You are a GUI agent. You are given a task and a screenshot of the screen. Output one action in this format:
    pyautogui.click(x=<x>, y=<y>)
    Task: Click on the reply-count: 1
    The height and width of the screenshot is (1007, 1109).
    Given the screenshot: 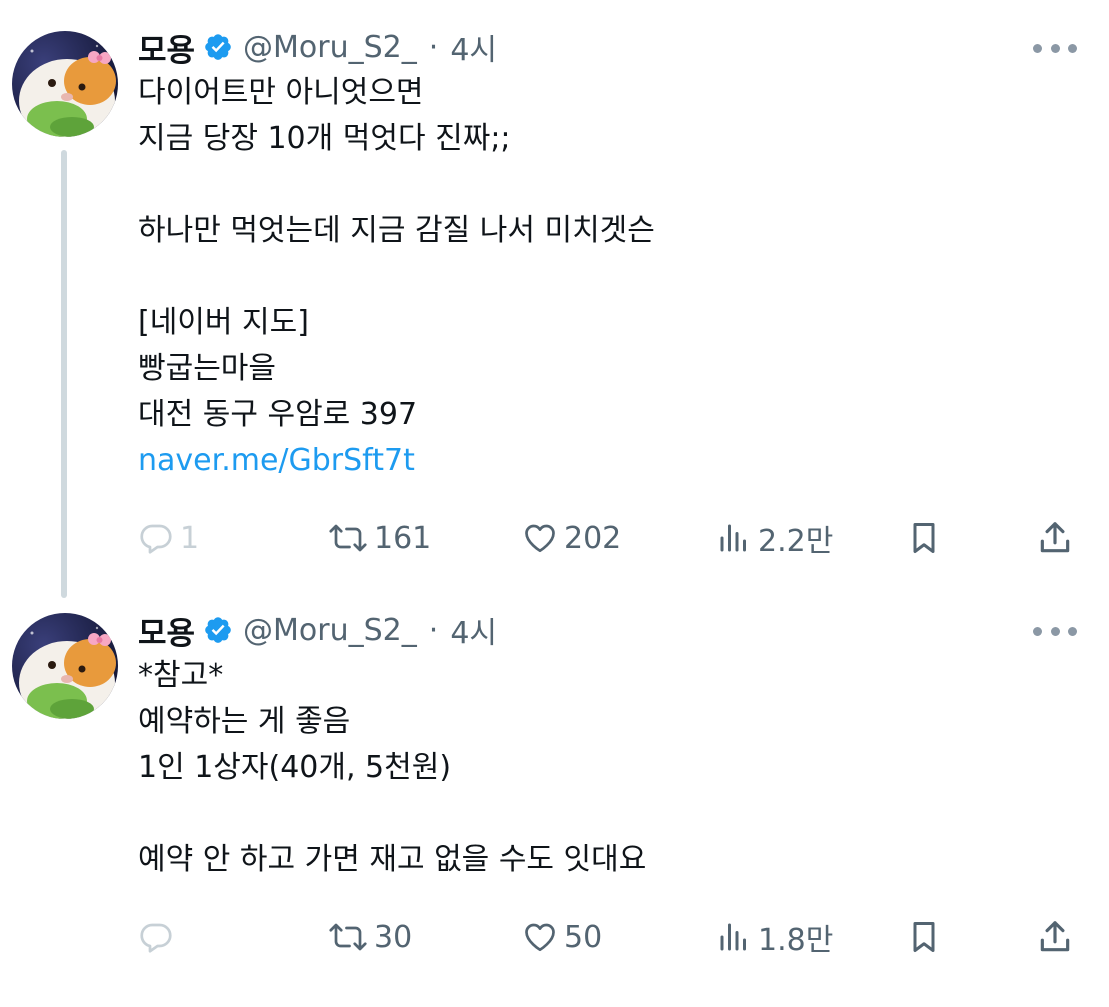 What is the action you would take?
    pyautogui.click(x=190, y=538)
    